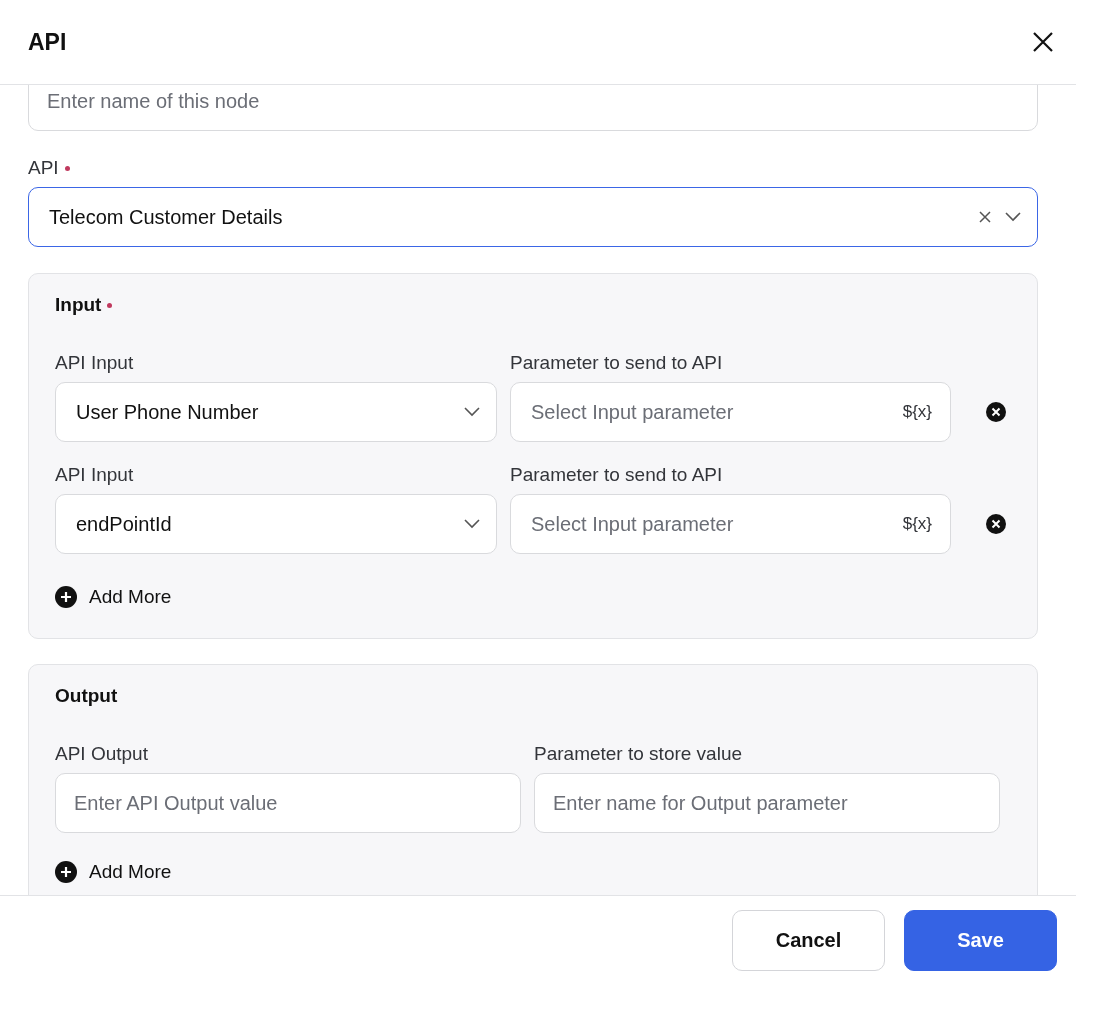  Describe the element at coordinates (78, 305) in the screenshot. I see `section-title: Input` at that location.